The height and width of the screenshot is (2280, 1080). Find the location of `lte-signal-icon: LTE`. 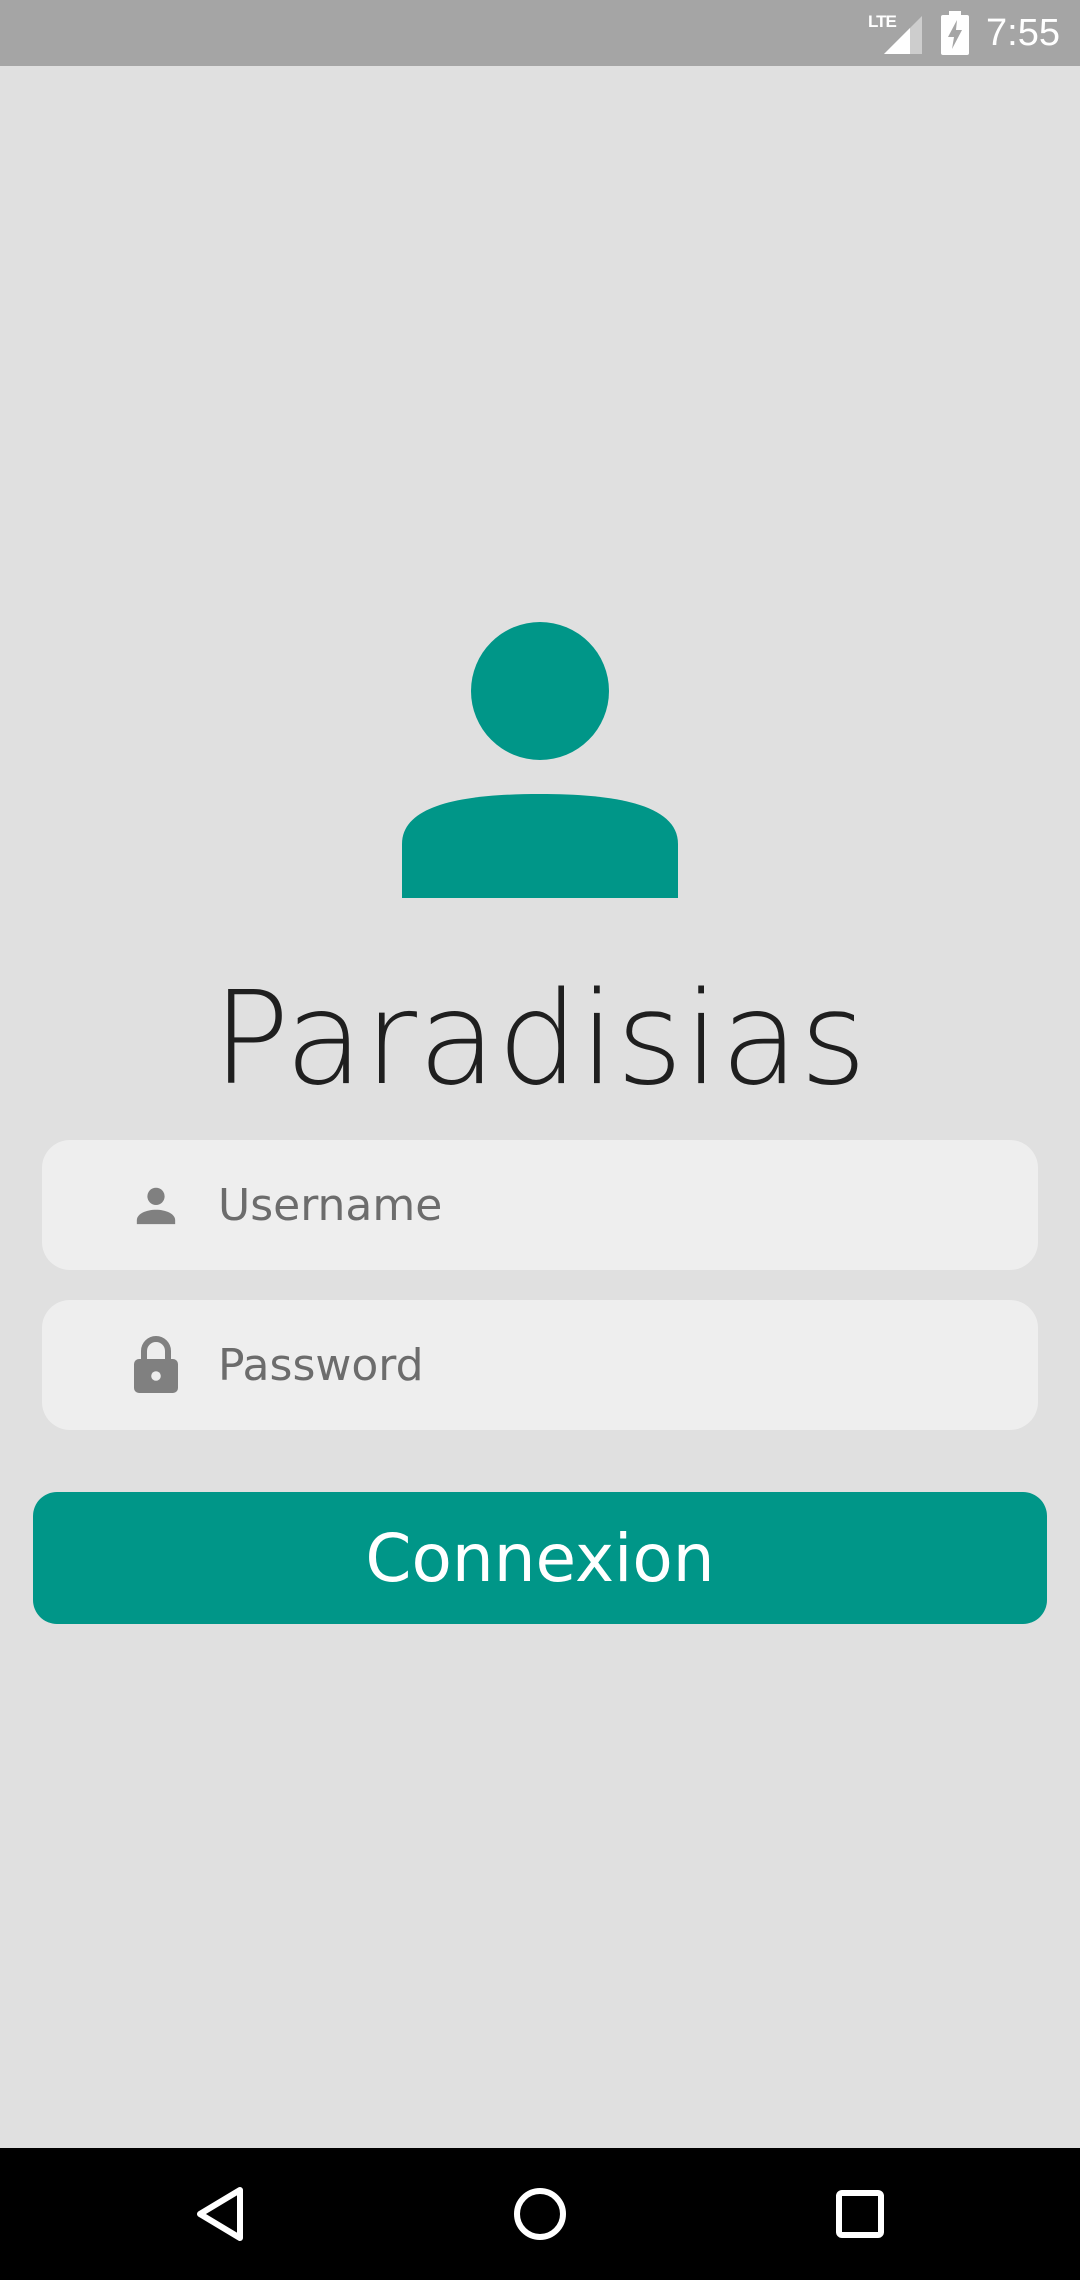

lte-signal-icon: LTE is located at coordinates (896, 33).